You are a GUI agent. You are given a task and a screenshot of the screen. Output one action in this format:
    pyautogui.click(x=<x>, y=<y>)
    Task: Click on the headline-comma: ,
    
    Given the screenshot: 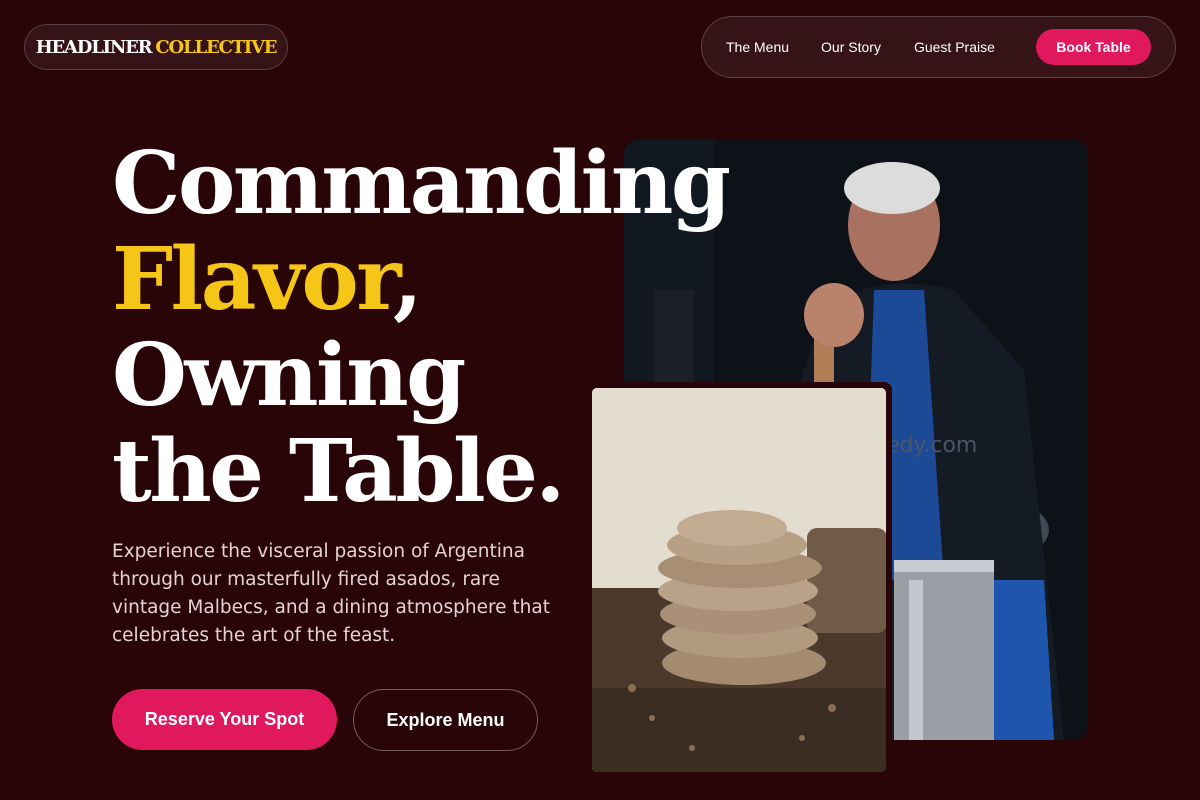 What is the action you would take?
    pyautogui.click(x=407, y=279)
    